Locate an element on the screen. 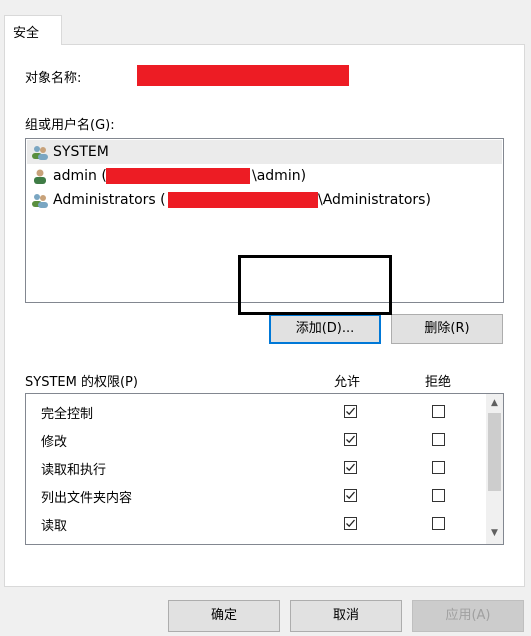  user-icon is located at coordinates (40, 176).